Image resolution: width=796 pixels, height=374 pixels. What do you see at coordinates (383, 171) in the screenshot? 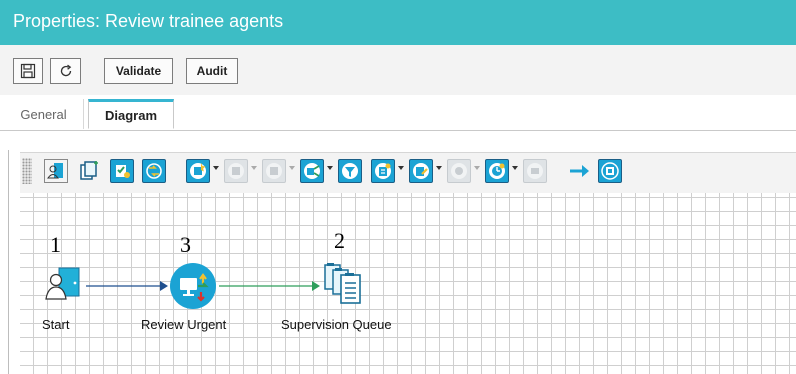
I see `form-node-icon` at bounding box center [383, 171].